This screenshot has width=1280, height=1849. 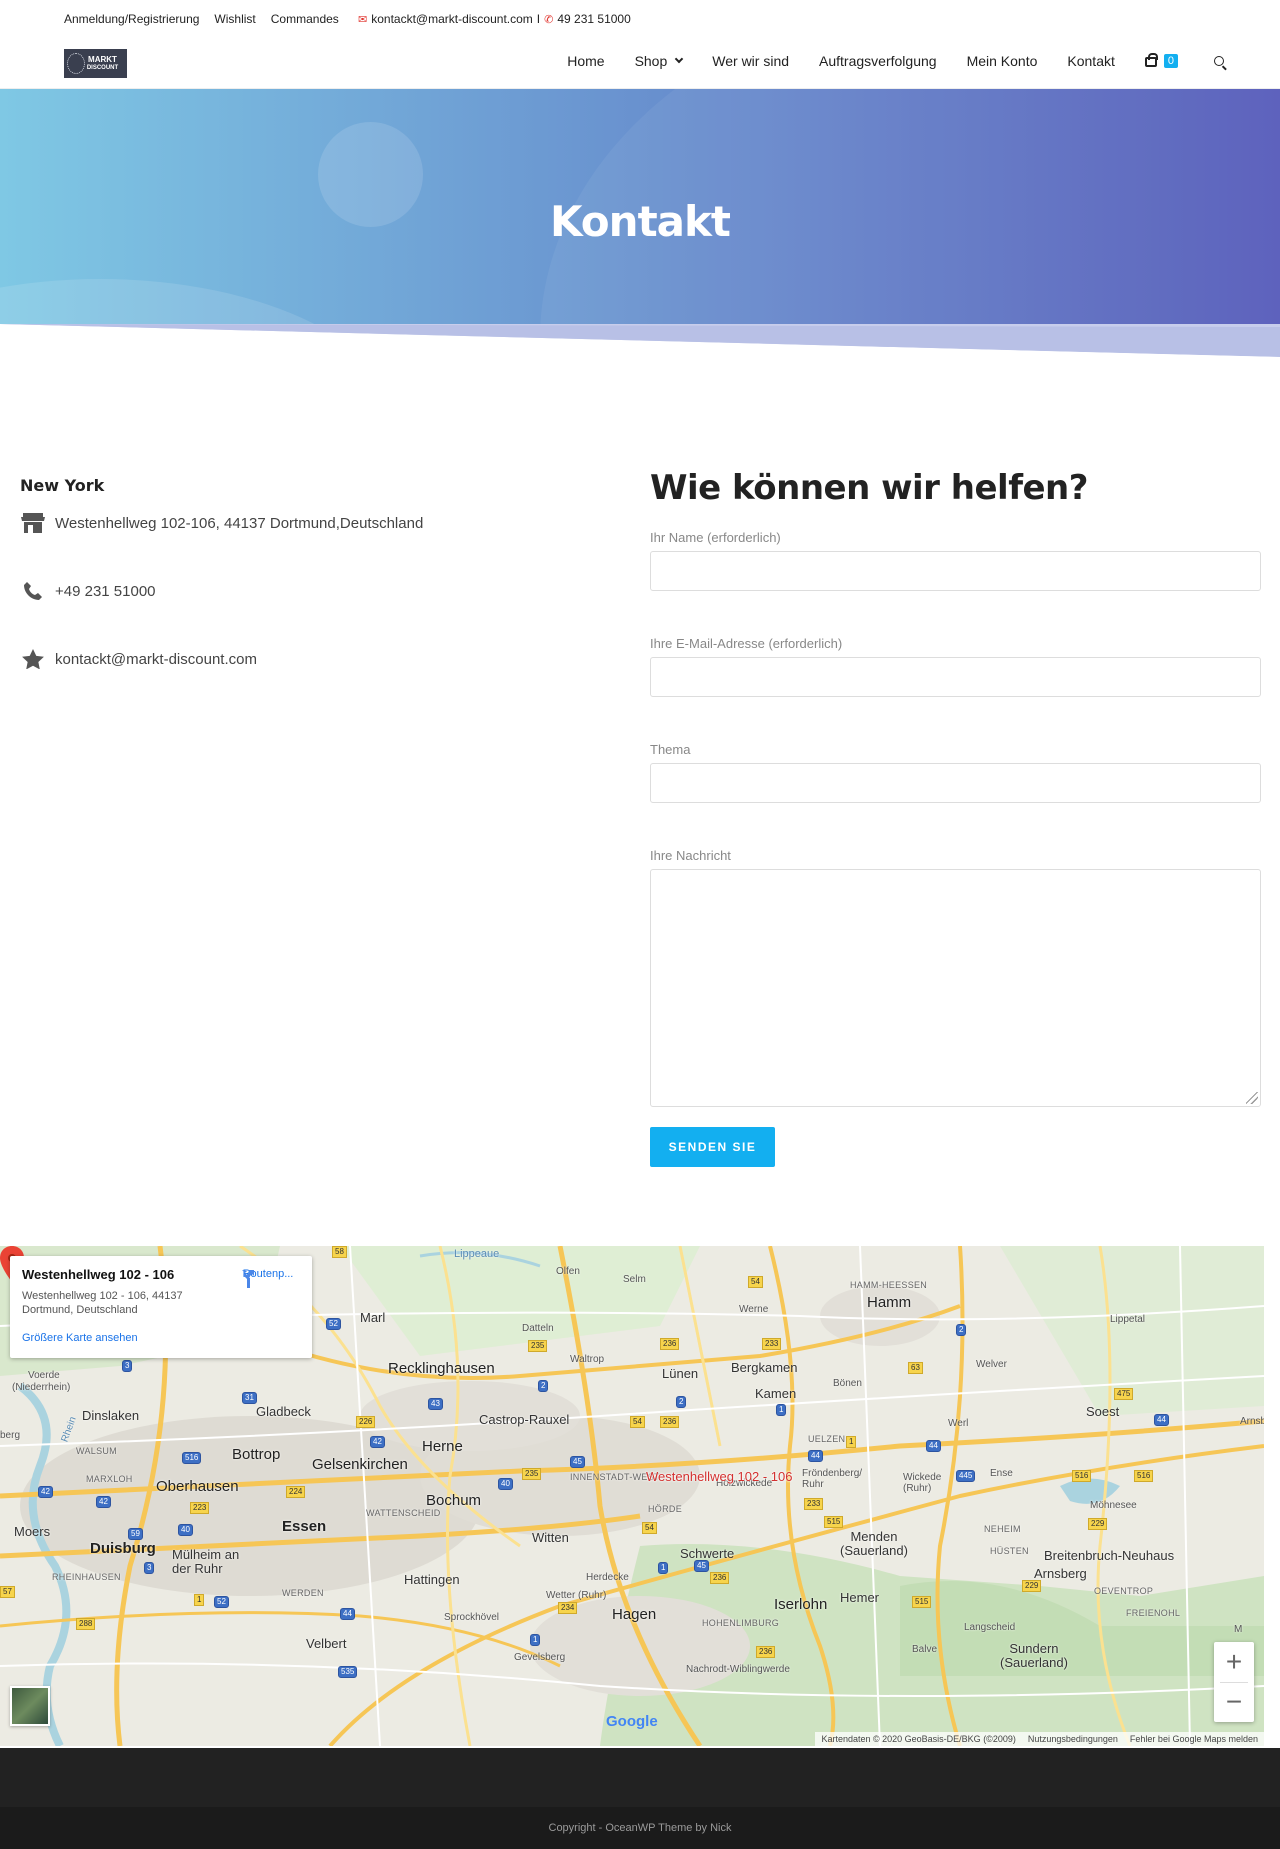 What do you see at coordinates (452, 19) in the screenshot?
I see `top-email-link: kontackt@markt-discount.com` at bounding box center [452, 19].